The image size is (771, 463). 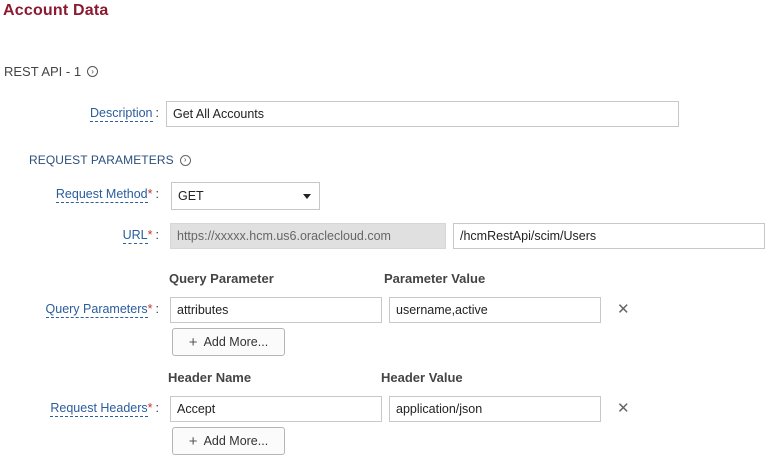 I want to click on header-name-field: Accept, so click(x=276, y=409).